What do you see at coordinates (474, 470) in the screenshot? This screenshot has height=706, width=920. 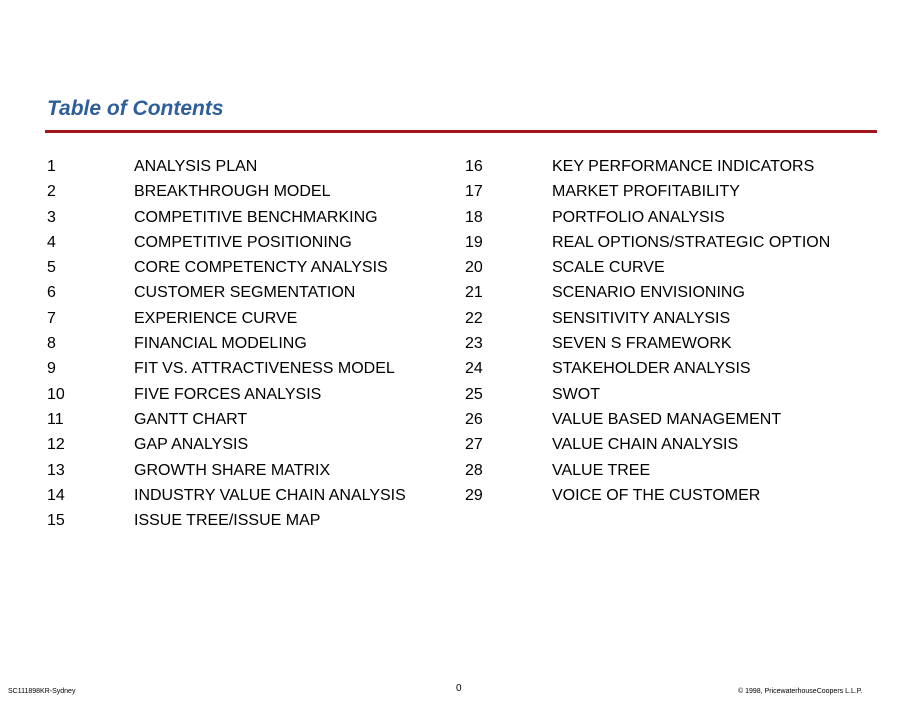 I see `toc-item-number: 28` at bounding box center [474, 470].